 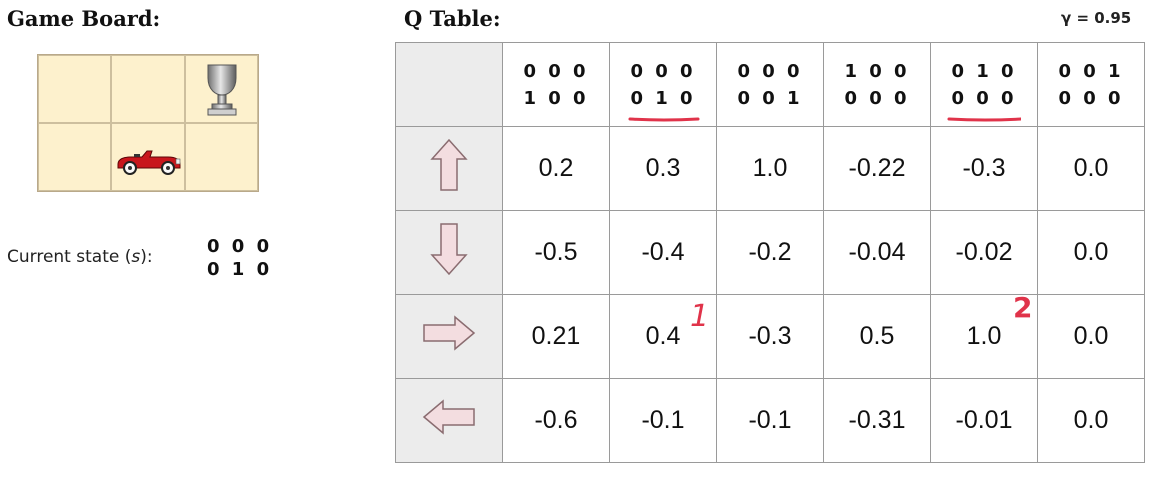 I want to click on game-board-title: Game Board:, so click(x=84, y=18).